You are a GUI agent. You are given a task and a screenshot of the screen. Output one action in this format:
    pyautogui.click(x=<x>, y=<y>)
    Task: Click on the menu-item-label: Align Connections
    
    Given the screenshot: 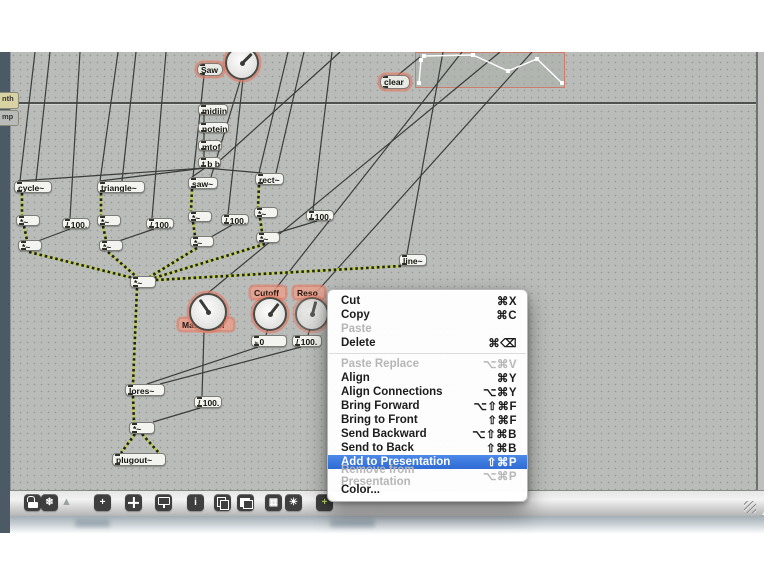 What is the action you would take?
    pyautogui.click(x=392, y=392)
    